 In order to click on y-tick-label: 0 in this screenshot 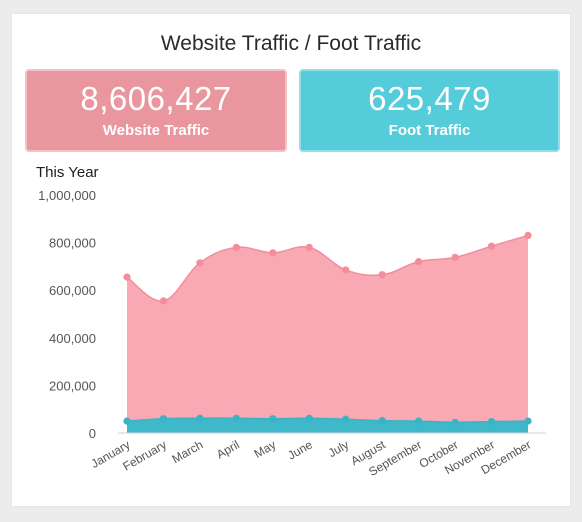, I will do `click(92, 433)`.